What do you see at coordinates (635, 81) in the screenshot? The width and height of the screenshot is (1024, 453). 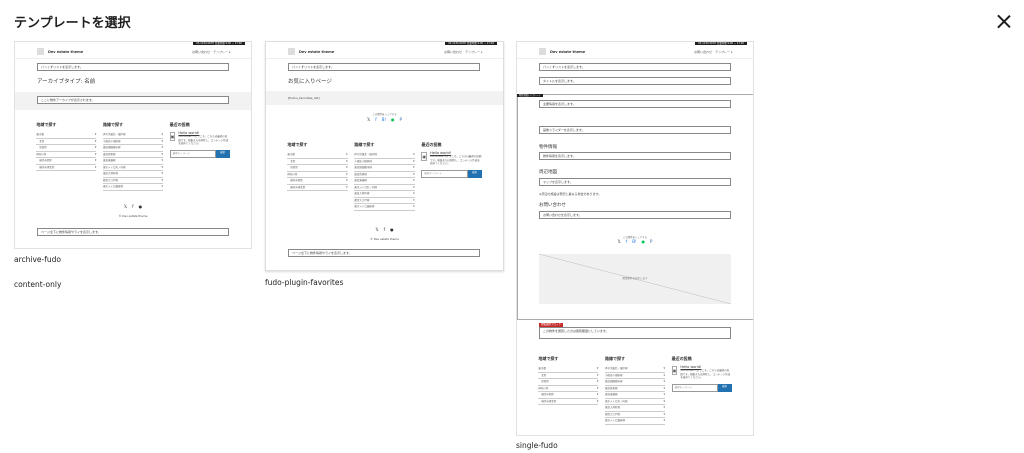 I see `title-box: タイトルを表示します。` at bounding box center [635, 81].